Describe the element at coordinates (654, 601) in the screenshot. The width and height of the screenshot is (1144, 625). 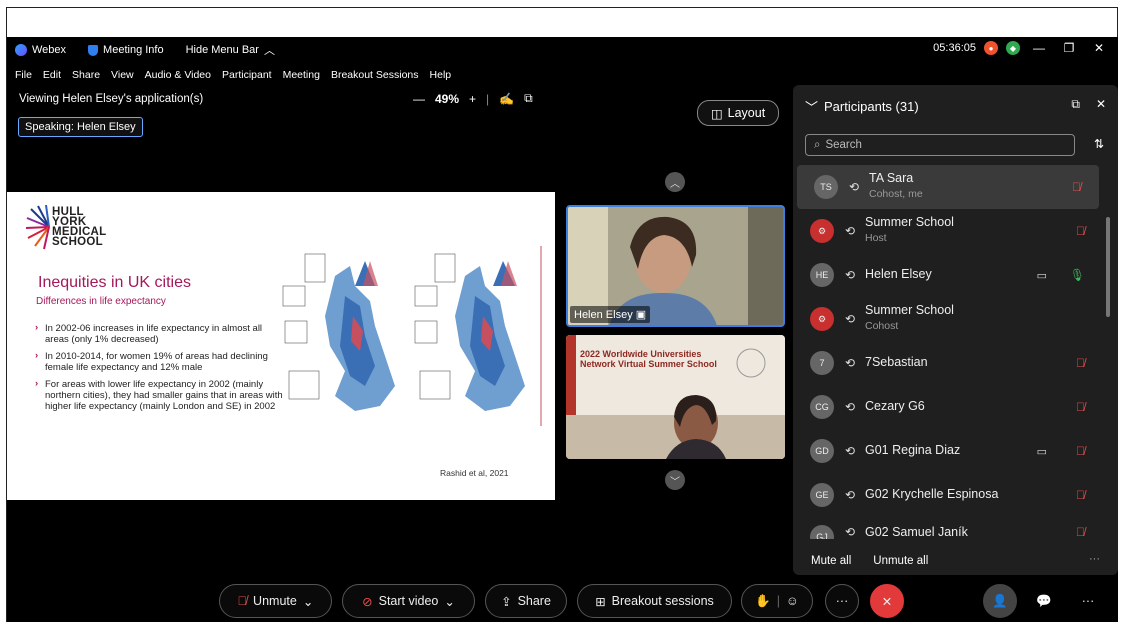
I see `breakout-sessions-button: ⊞ Breakout sessions` at that location.